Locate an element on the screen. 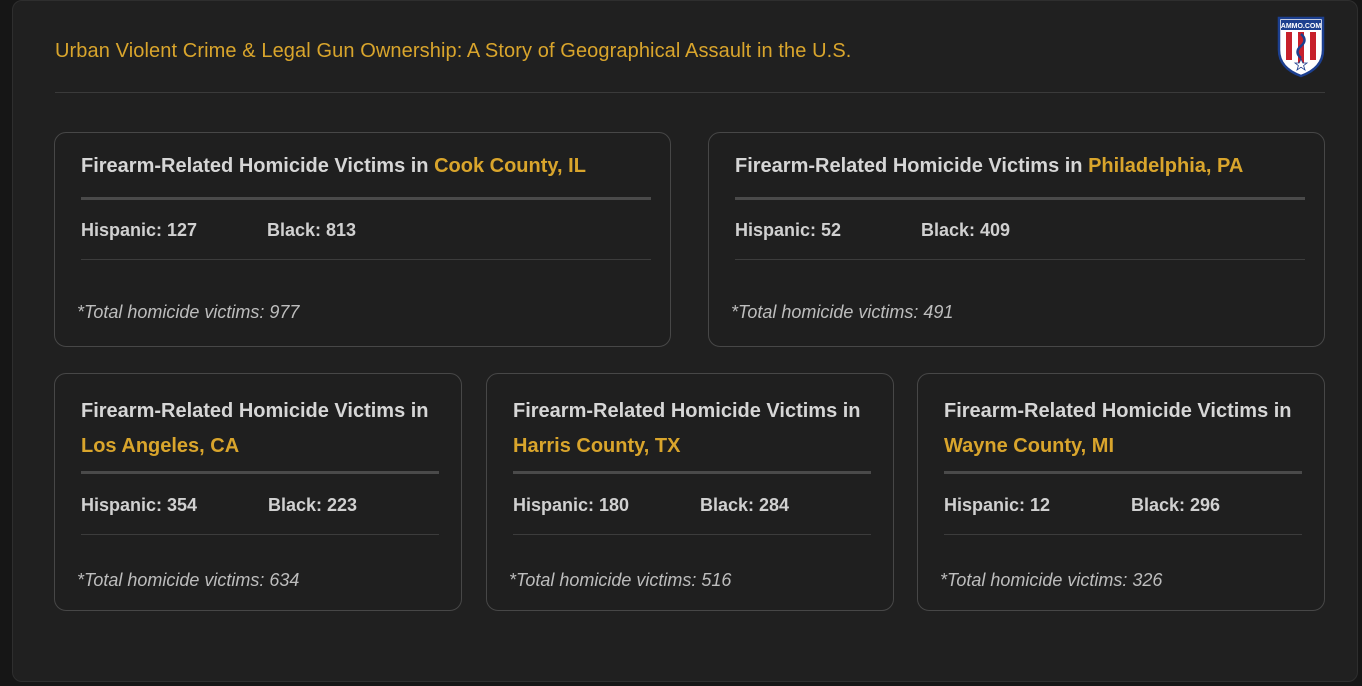 The width and height of the screenshot is (1362, 686). black-stat: Black: 813 is located at coordinates (312, 230).